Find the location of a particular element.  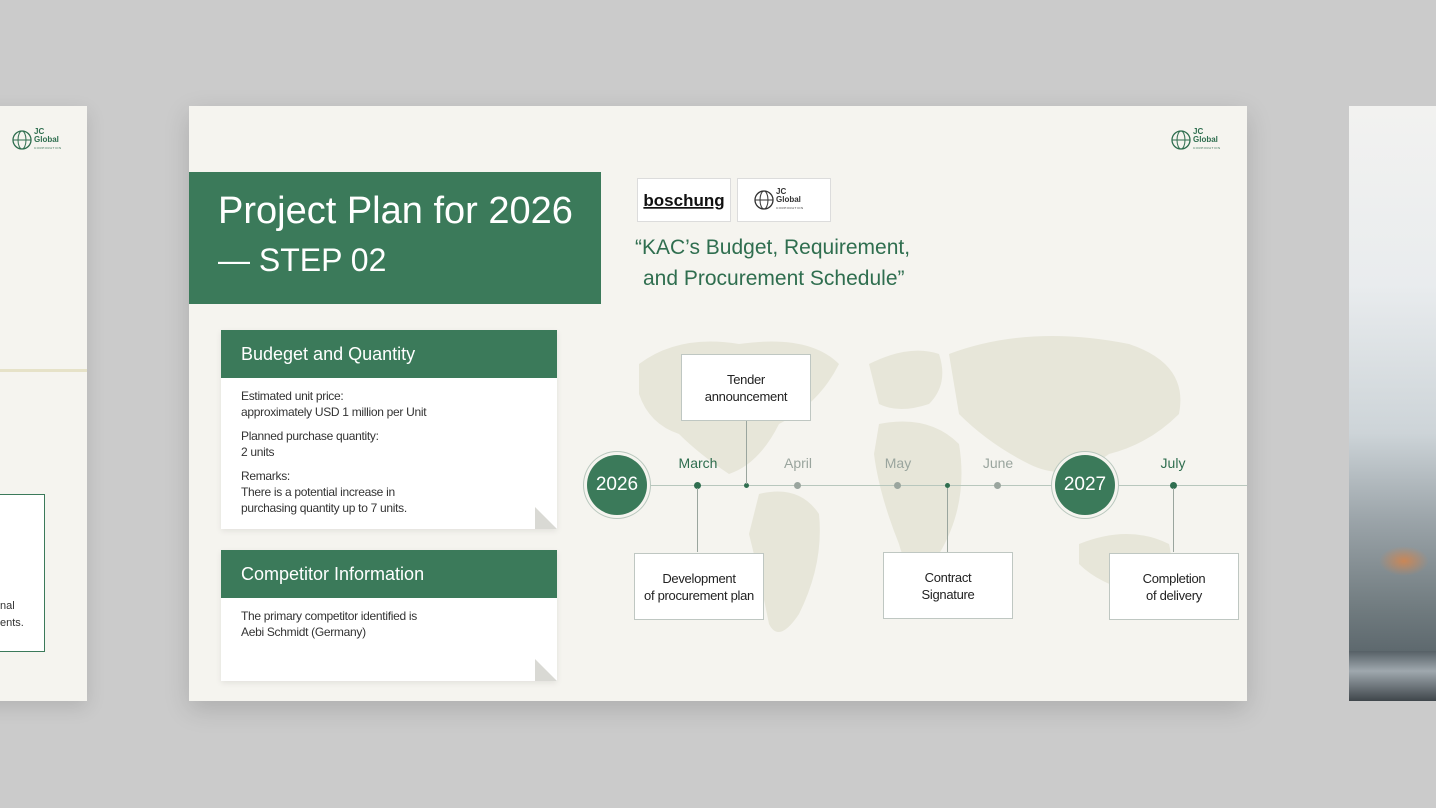

title-block: Project Plan for 2026 — STEP 02 is located at coordinates (395, 238).